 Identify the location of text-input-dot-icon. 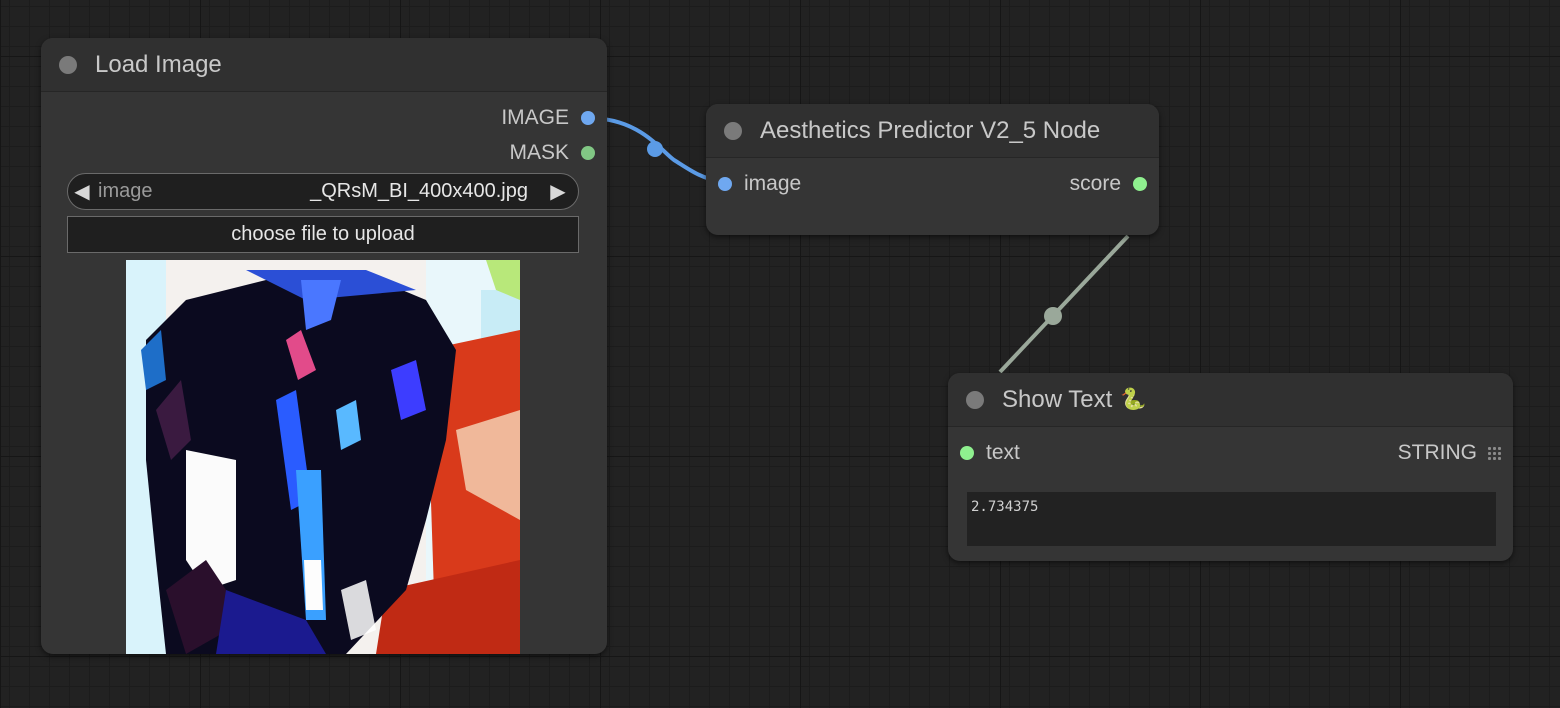
(967, 453).